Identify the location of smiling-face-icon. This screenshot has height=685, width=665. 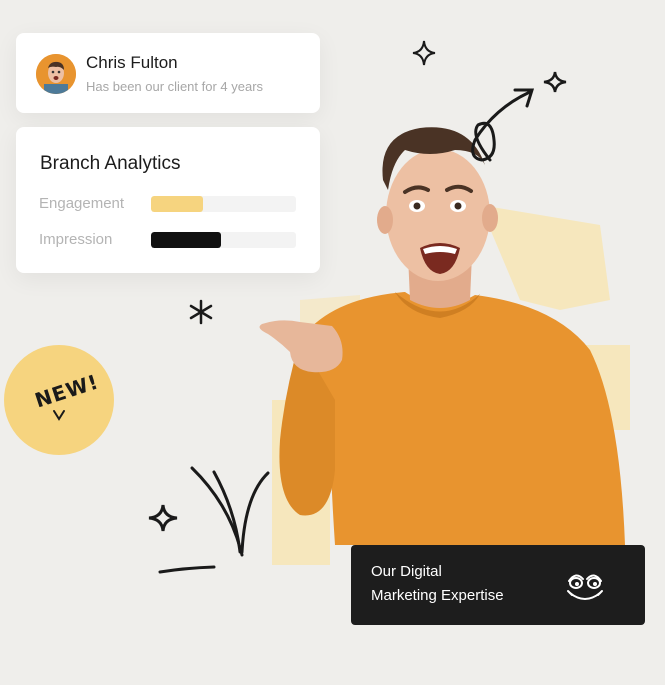
(585, 587).